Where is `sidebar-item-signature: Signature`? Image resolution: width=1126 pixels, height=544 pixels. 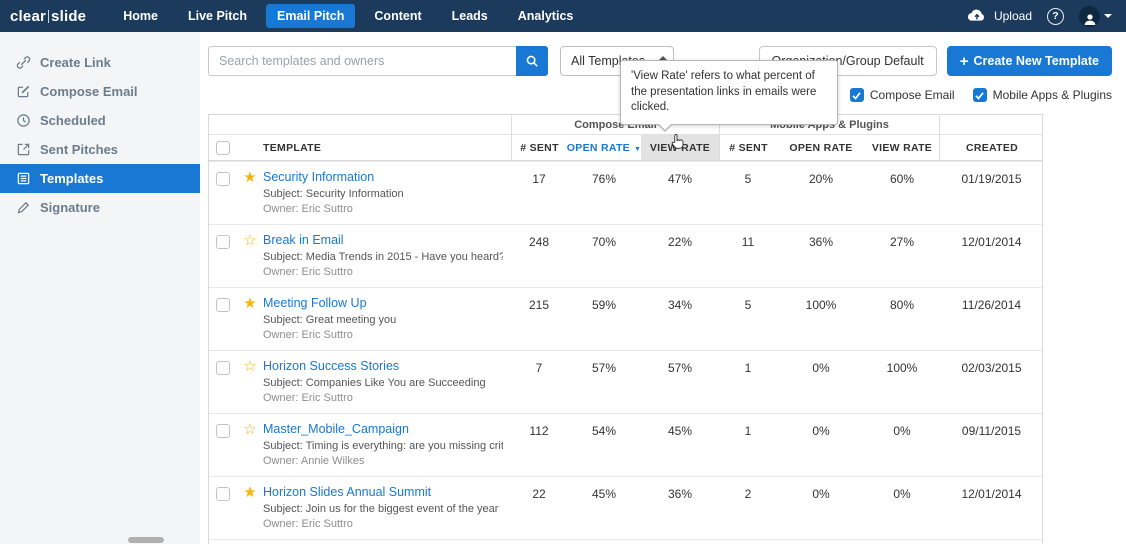
sidebar-item-signature: Signature is located at coordinates (100, 207).